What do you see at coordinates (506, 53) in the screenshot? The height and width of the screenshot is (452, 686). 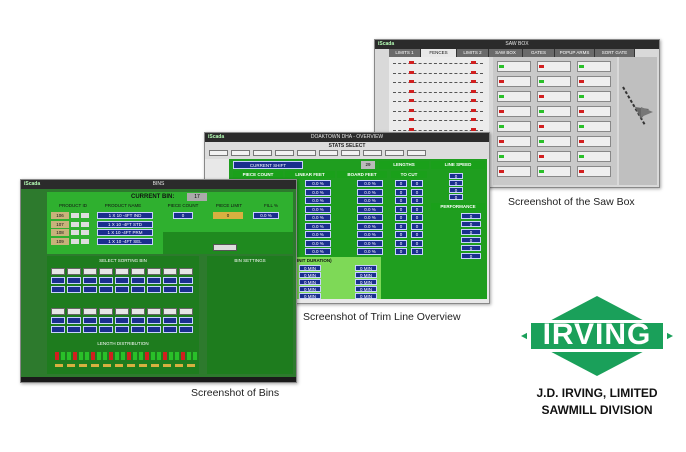 I see `tab-saw-box: SAW BOX` at bounding box center [506, 53].